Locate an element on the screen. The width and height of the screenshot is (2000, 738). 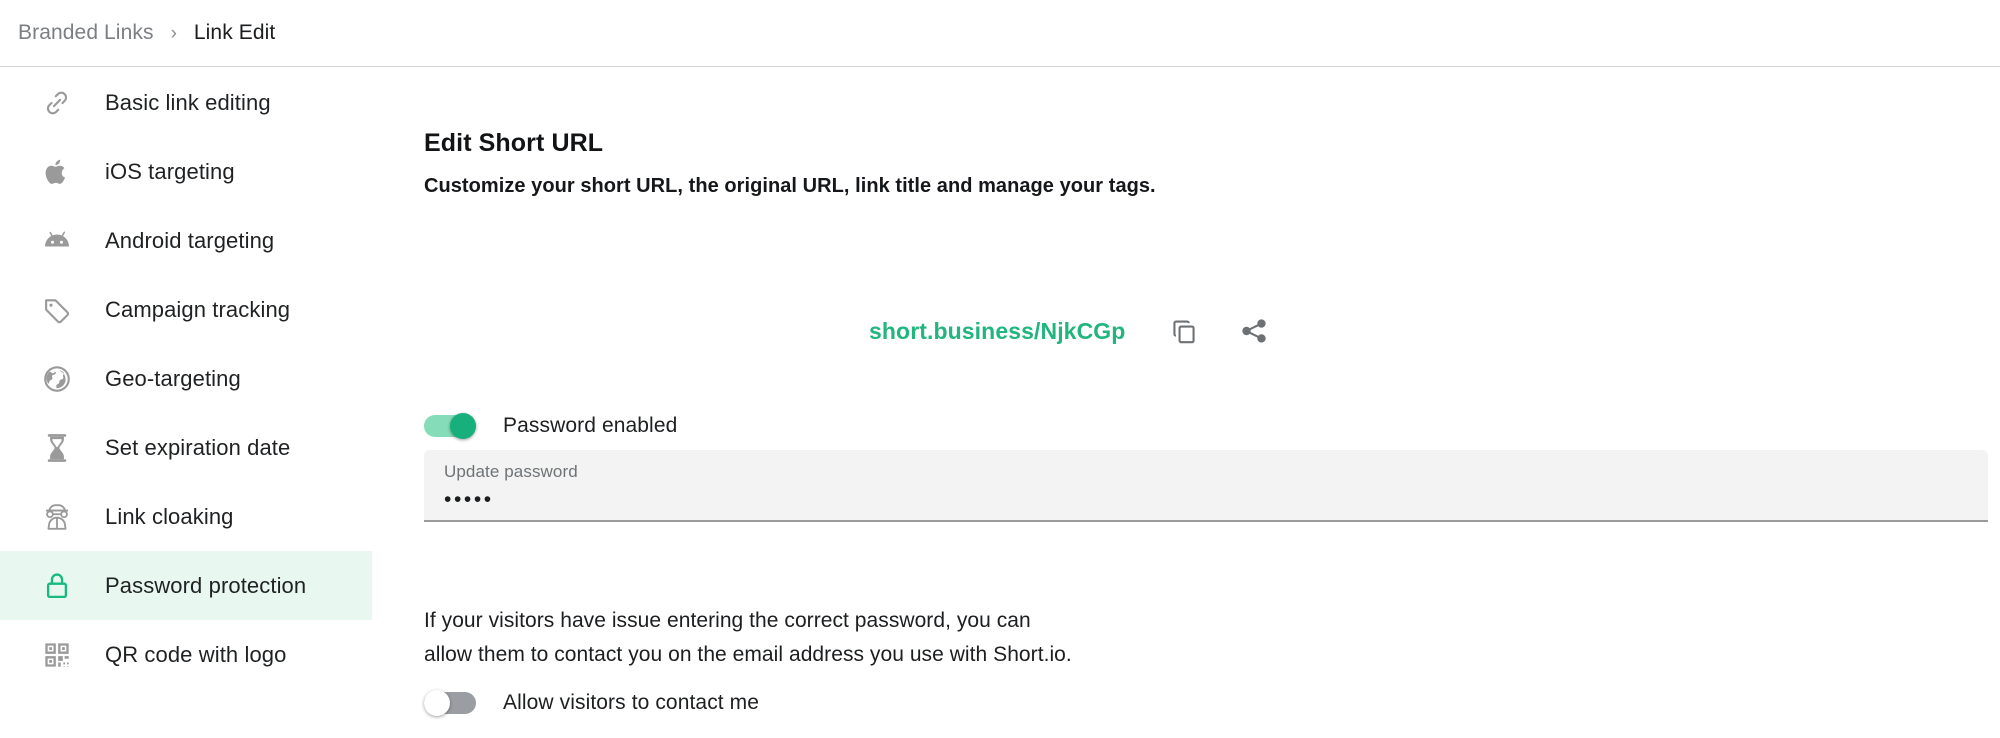
sidebar-item-label: Campaign tracking is located at coordinates (198, 309).